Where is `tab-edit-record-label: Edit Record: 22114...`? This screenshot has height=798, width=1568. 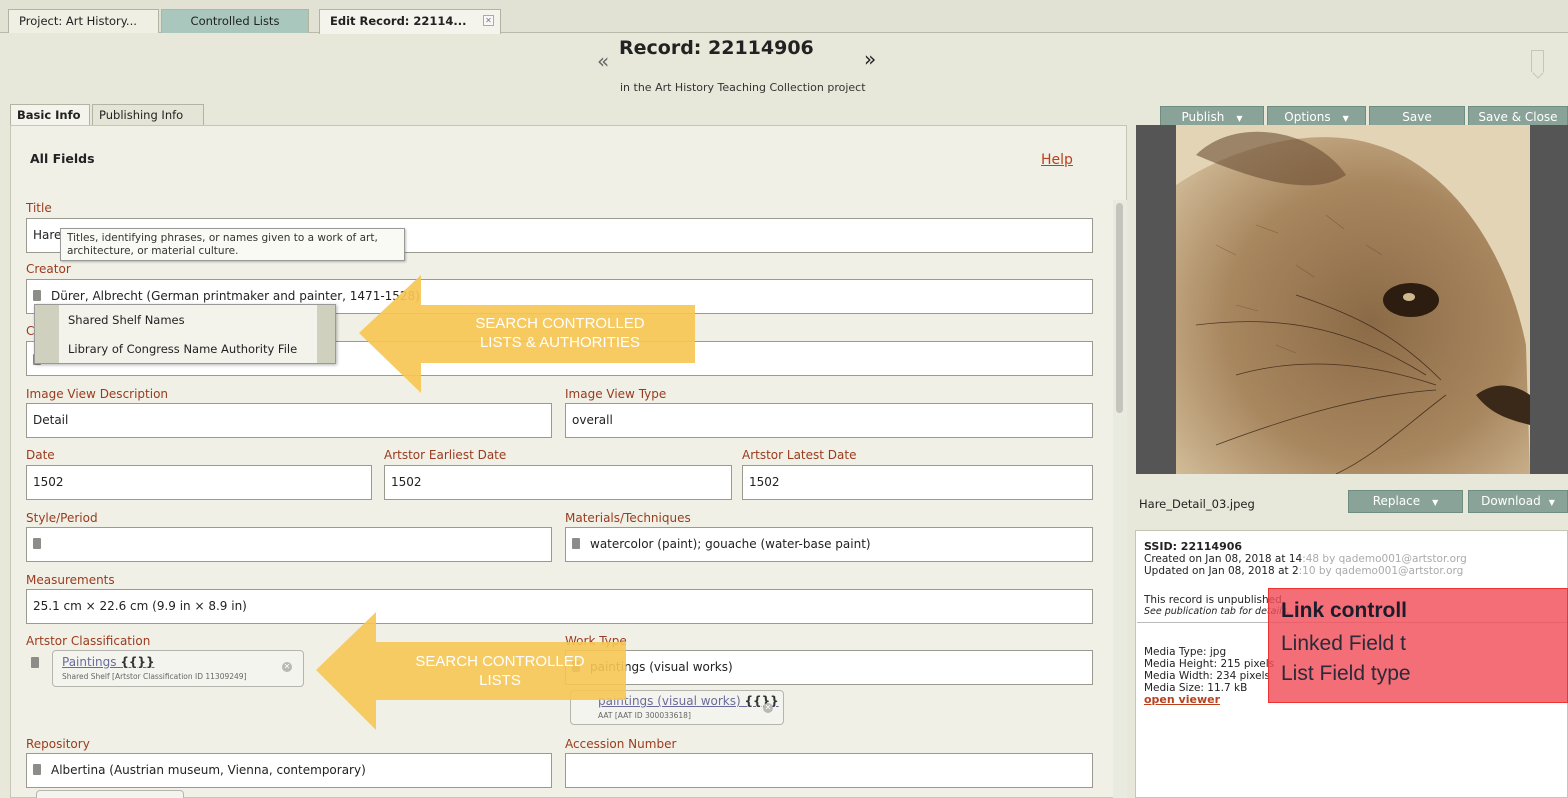 tab-edit-record-label: Edit Record: 22114... is located at coordinates (398, 21).